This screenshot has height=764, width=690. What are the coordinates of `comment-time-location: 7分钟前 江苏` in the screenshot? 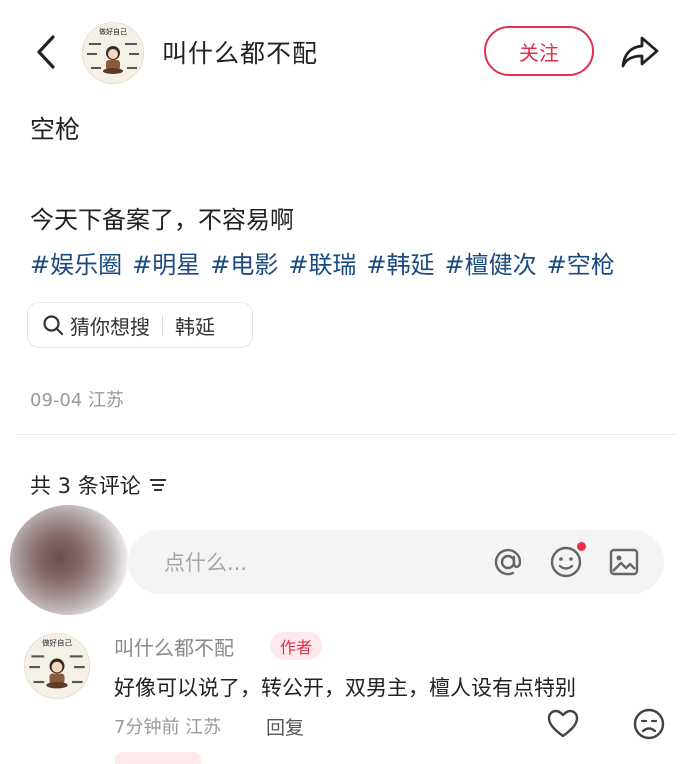 It's located at (168, 727).